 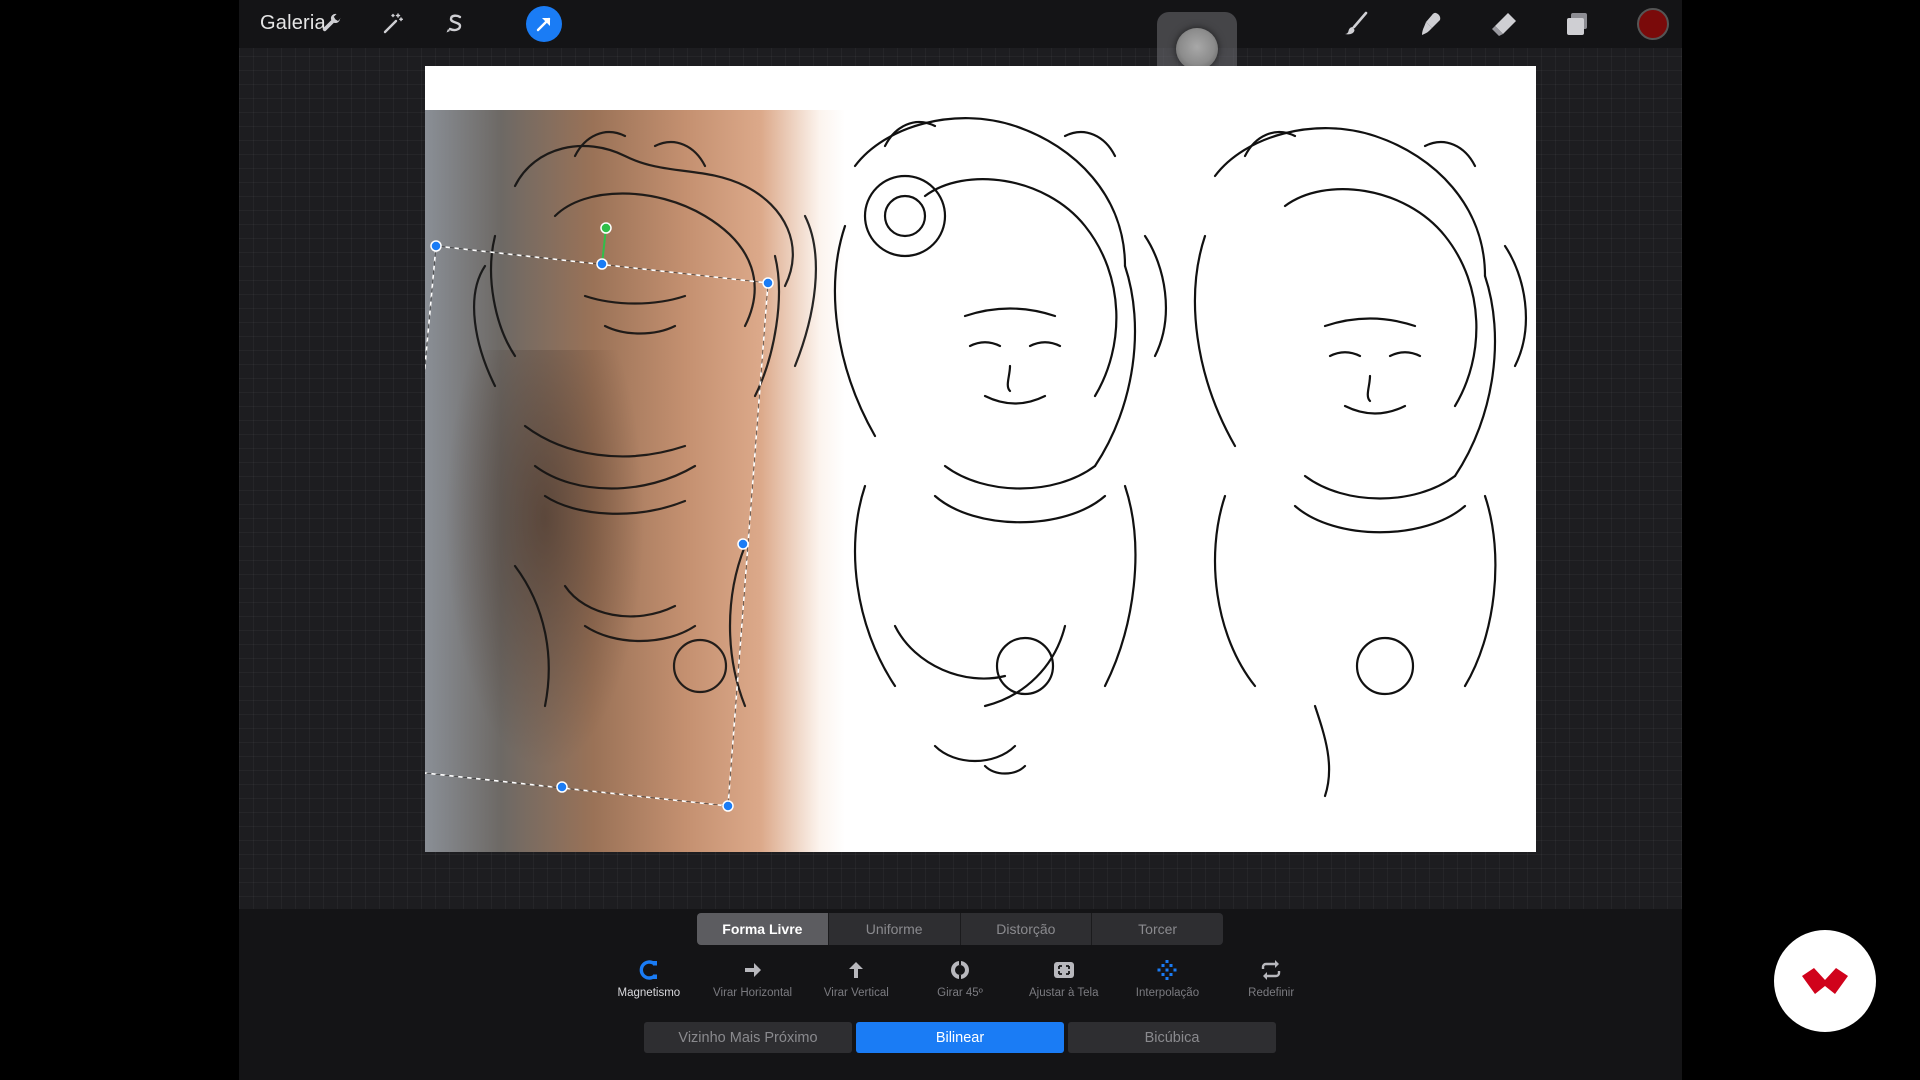 I want to click on rotation-handle, so click(x=606, y=228).